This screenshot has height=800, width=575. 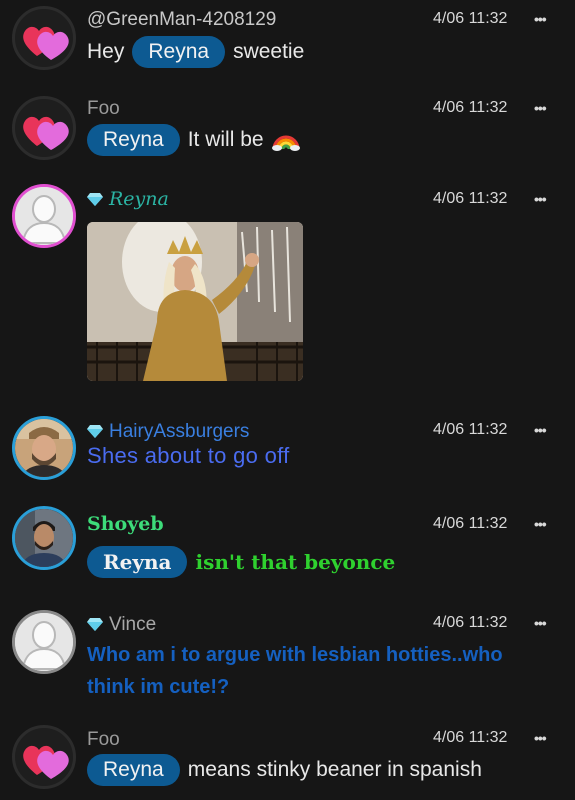 I want to click on gif-content, so click(x=195, y=301).